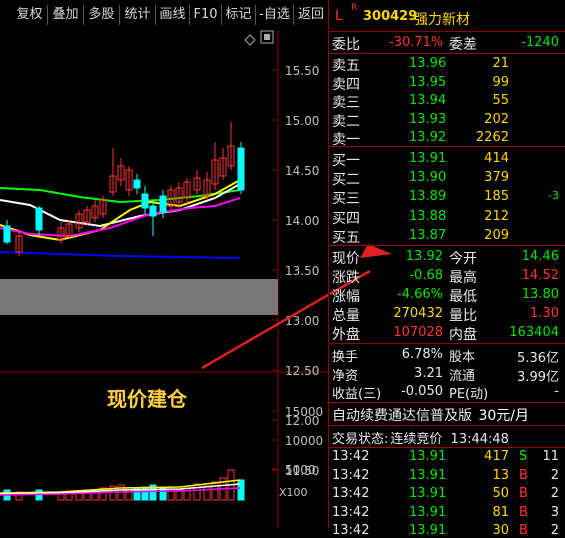 Image resolution: width=565 pixels, height=538 pixels. Describe the element at coordinates (427, 177) in the screenshot. I see `order-price: 13.90` at that location.